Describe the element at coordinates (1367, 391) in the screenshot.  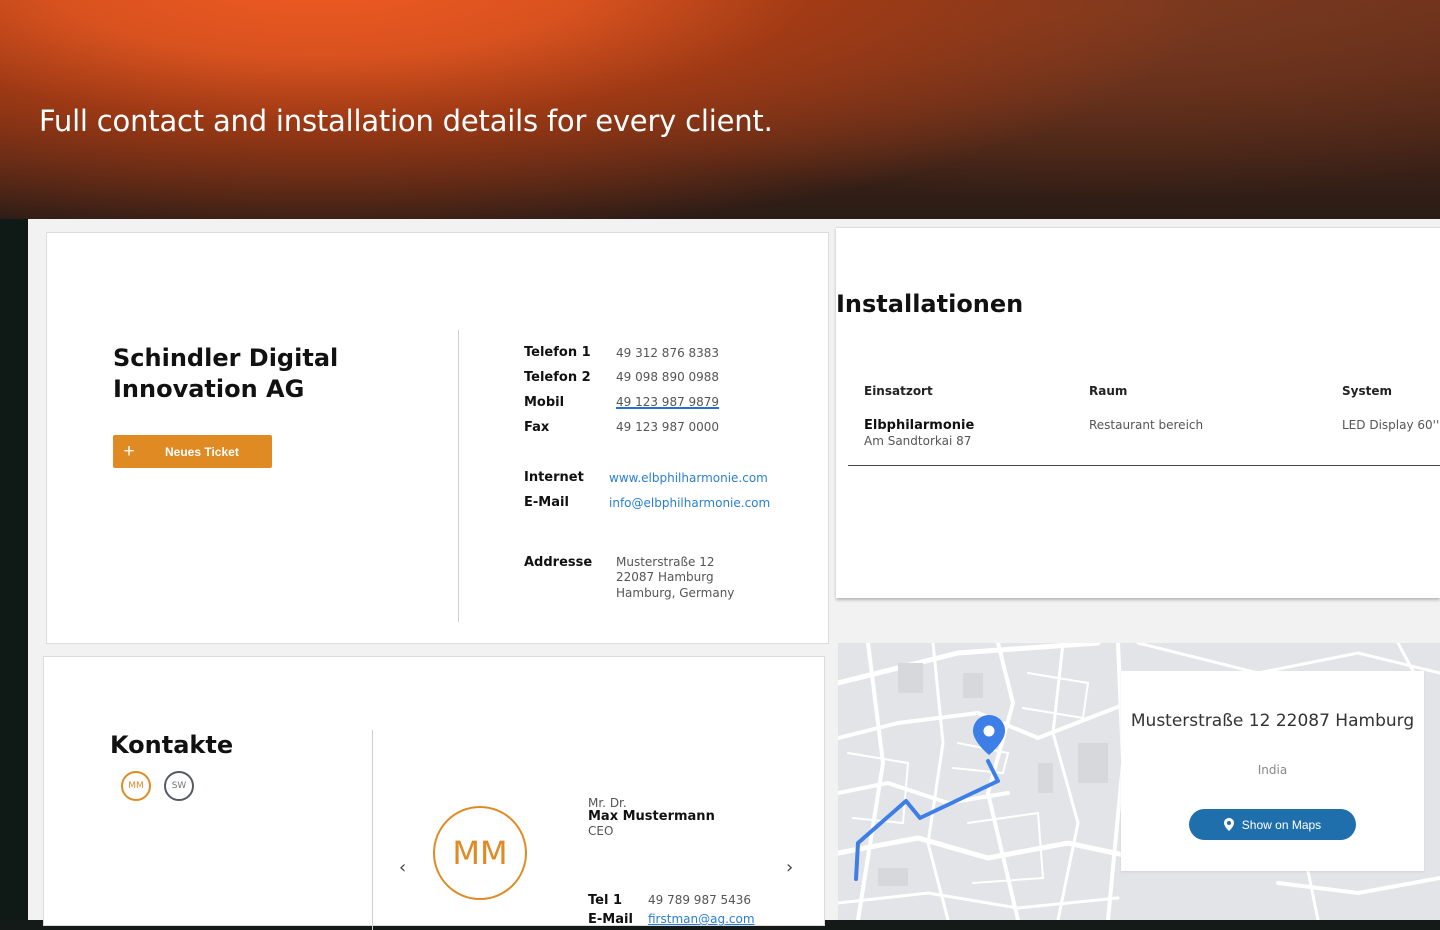
I see `column-header-system: System` at that location.